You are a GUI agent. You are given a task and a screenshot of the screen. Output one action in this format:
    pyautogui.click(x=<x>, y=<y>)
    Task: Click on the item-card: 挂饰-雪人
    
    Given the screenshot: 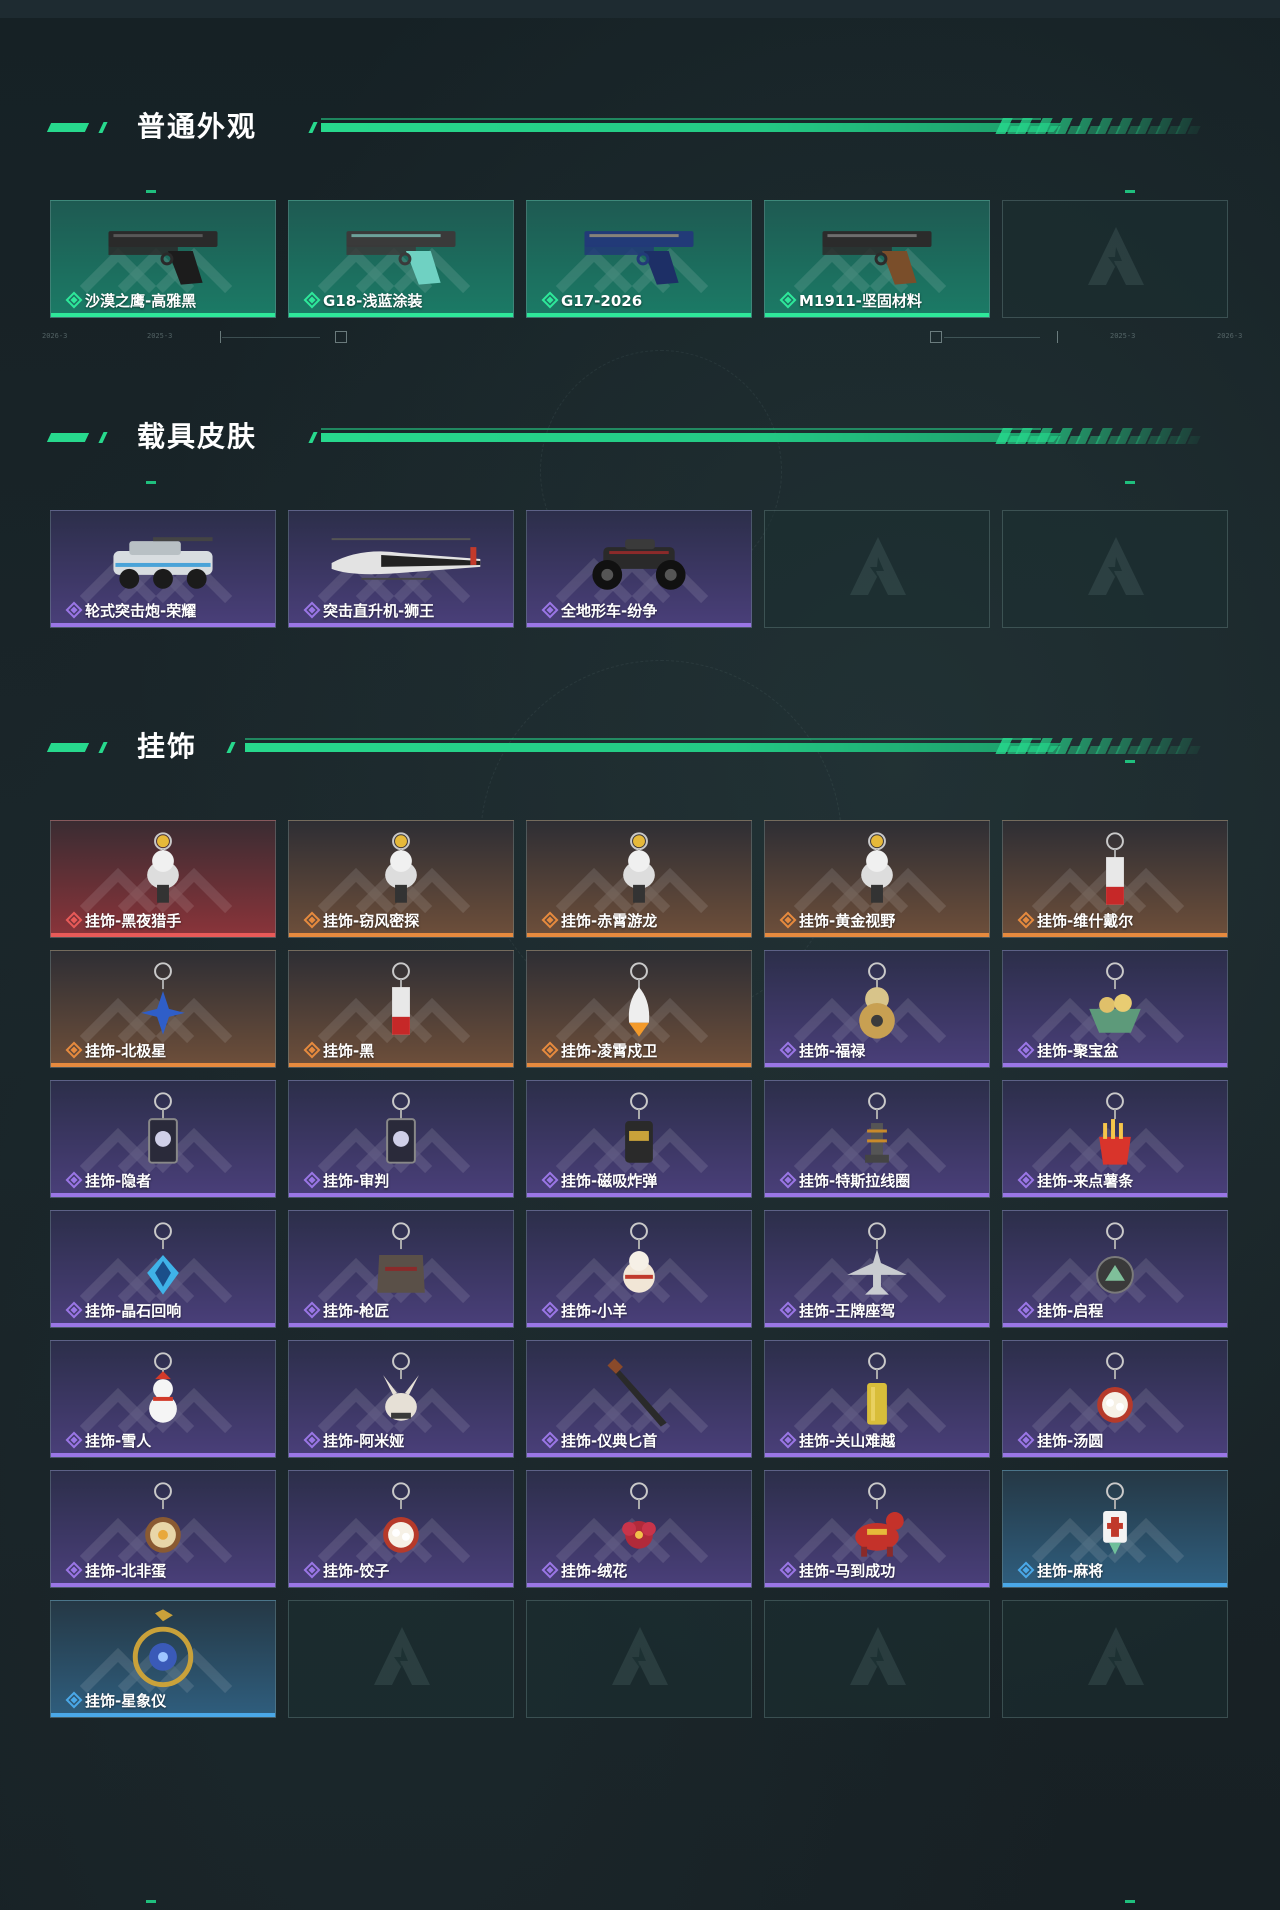 What is the action you would take?
    pyautogui.click(x=163, y=1399)
    